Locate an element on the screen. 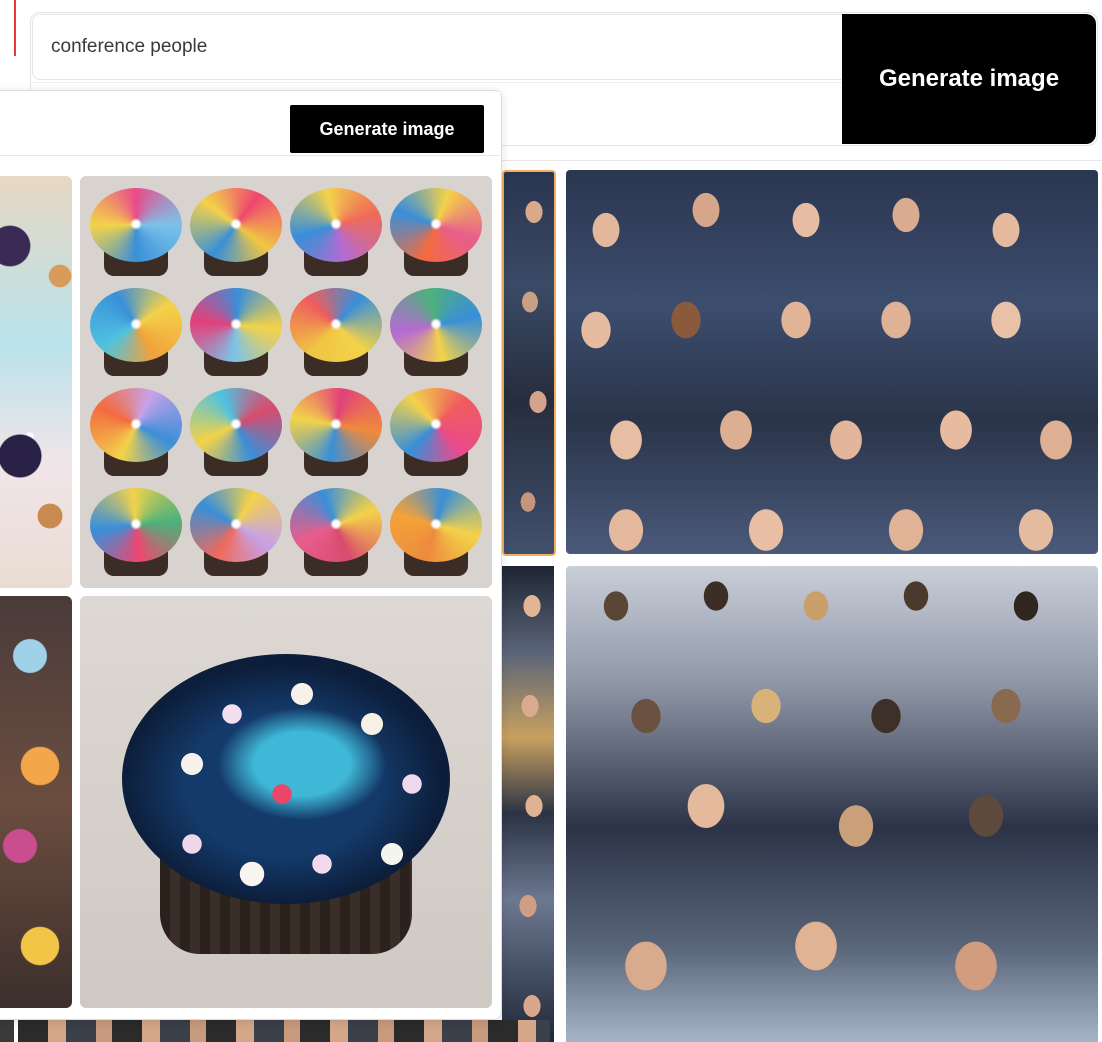  back-image-portraits-strip is located at coordinates (529, 363).